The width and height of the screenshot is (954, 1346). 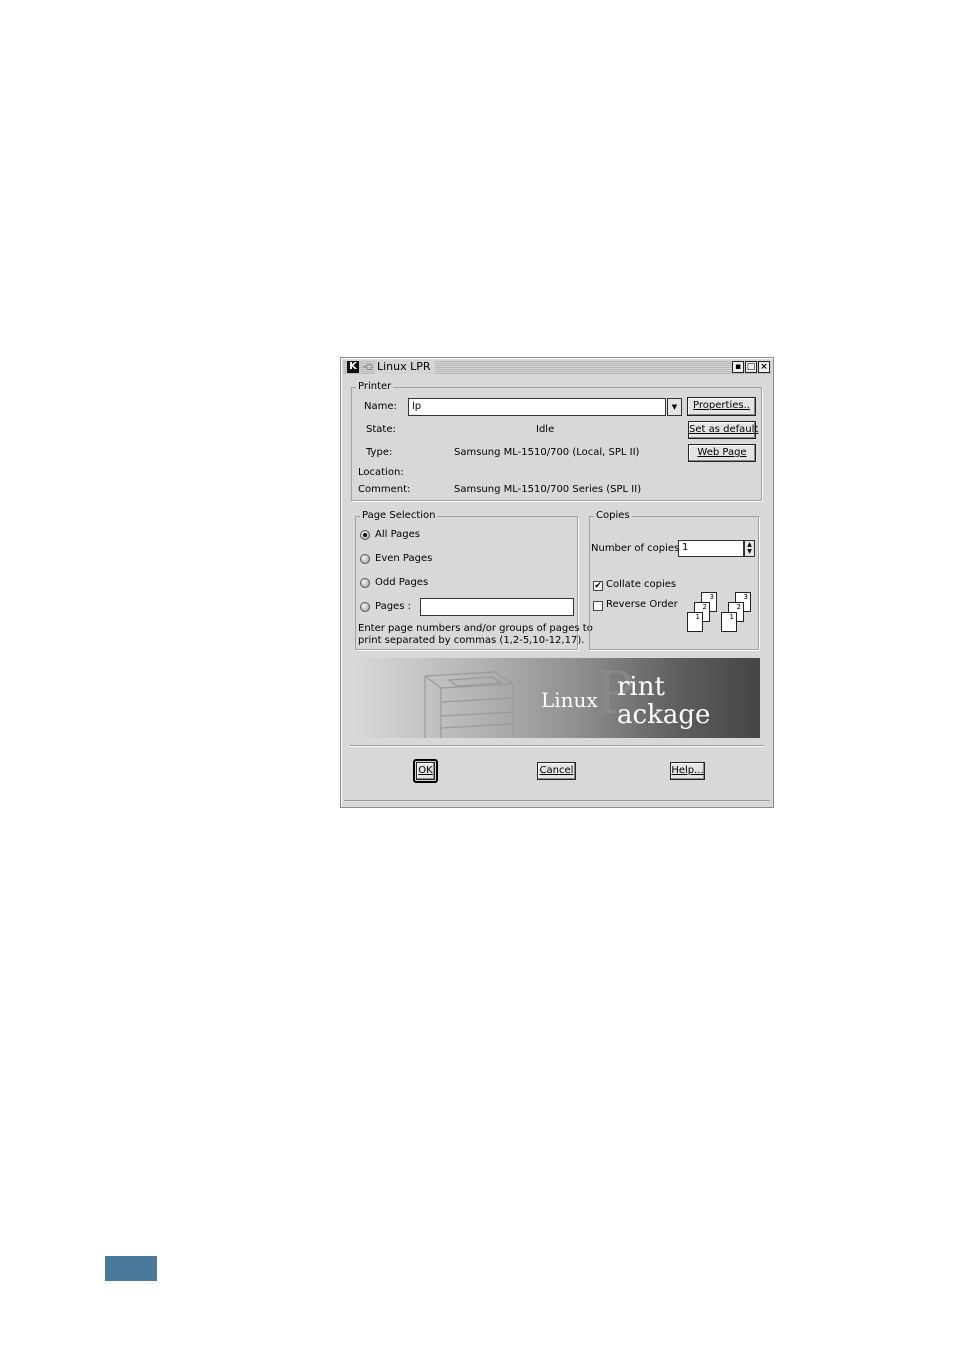 I want to click on collate-copies-checkbox: ✔, so click(x=598, y=586).